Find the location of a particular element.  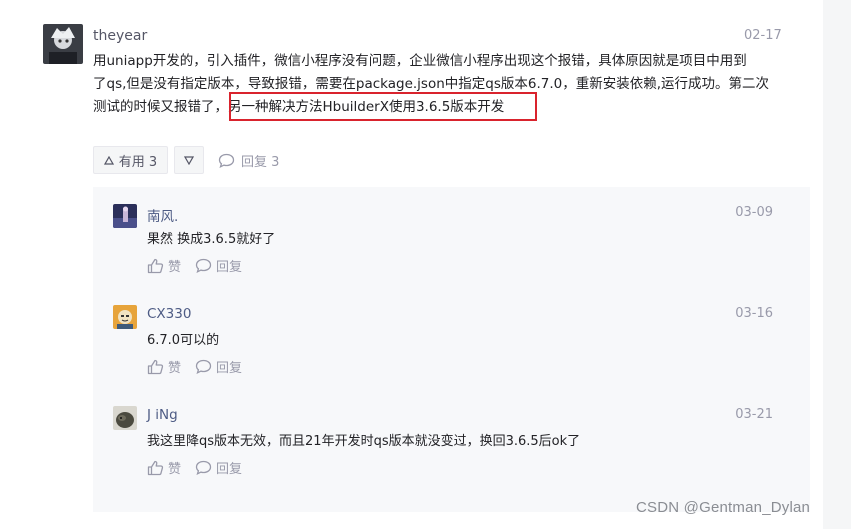

reply-date: 03-16 is located at coordinates (754, 313).